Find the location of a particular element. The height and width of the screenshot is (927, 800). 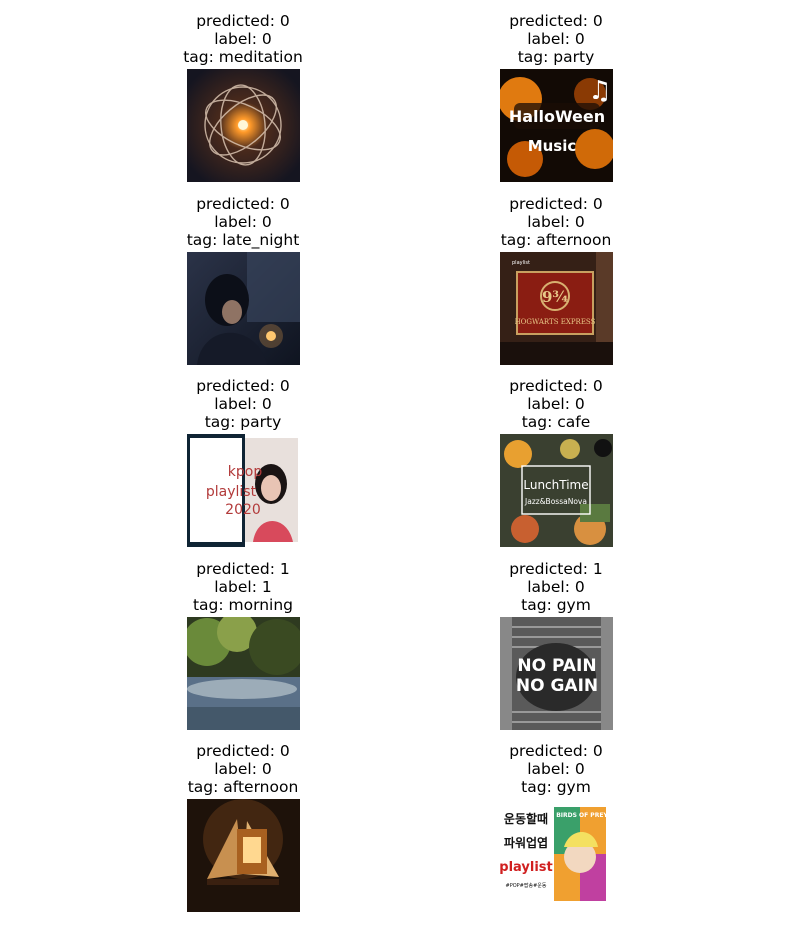

svg-text: 운동할때 is located at coordinates (526, 818).